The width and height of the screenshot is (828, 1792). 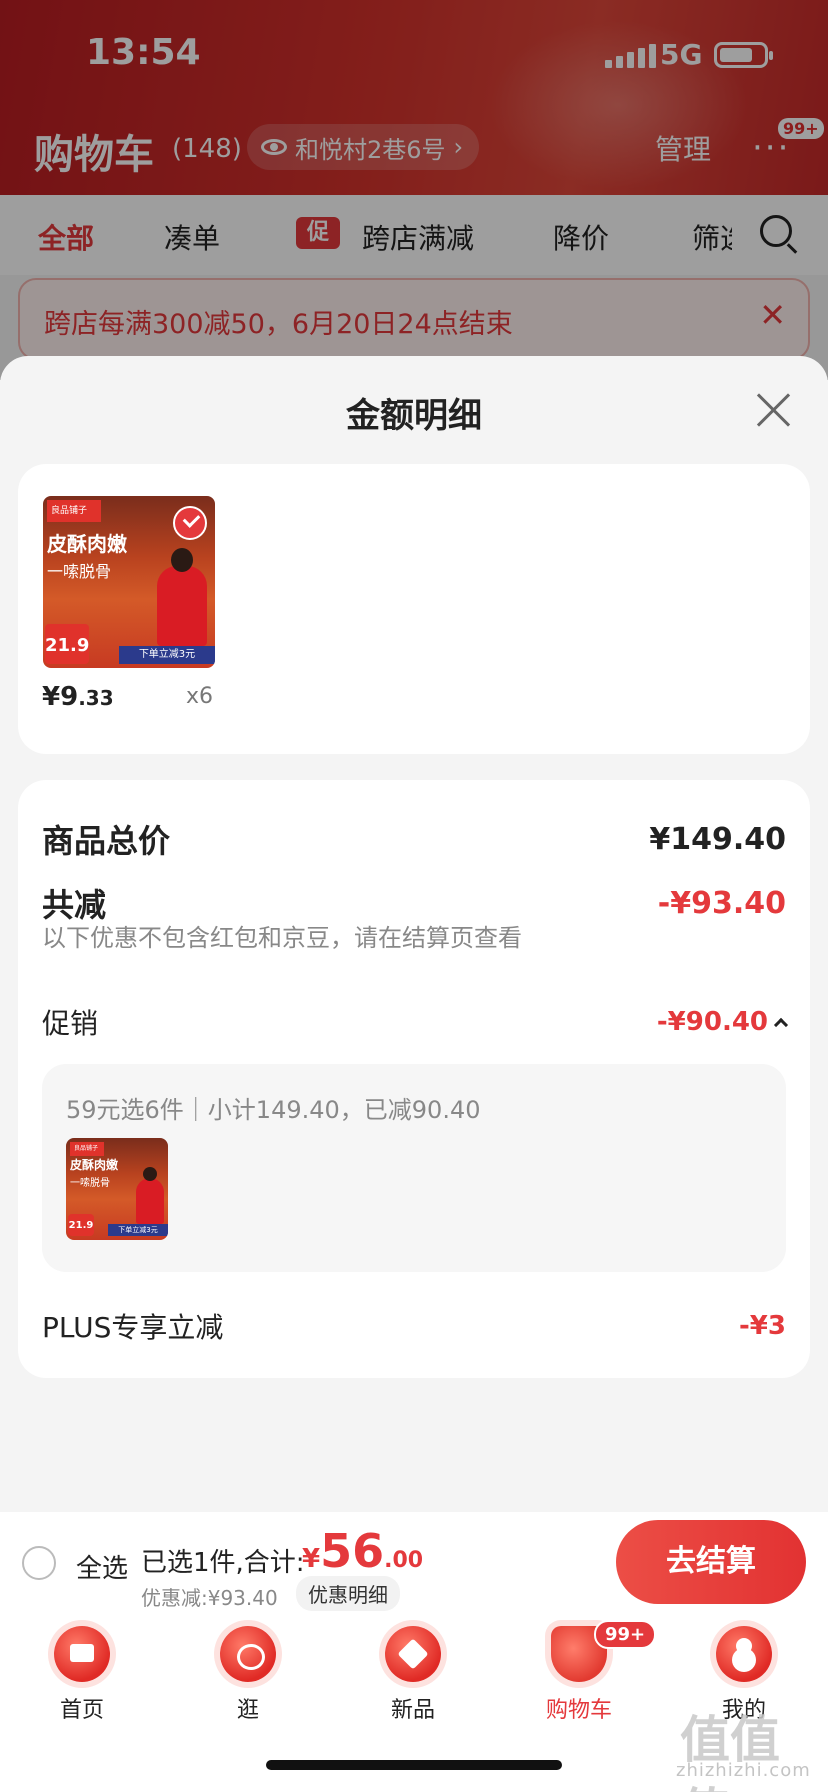 I want to click on total-integer: 56, so click(x=352, y=1551).